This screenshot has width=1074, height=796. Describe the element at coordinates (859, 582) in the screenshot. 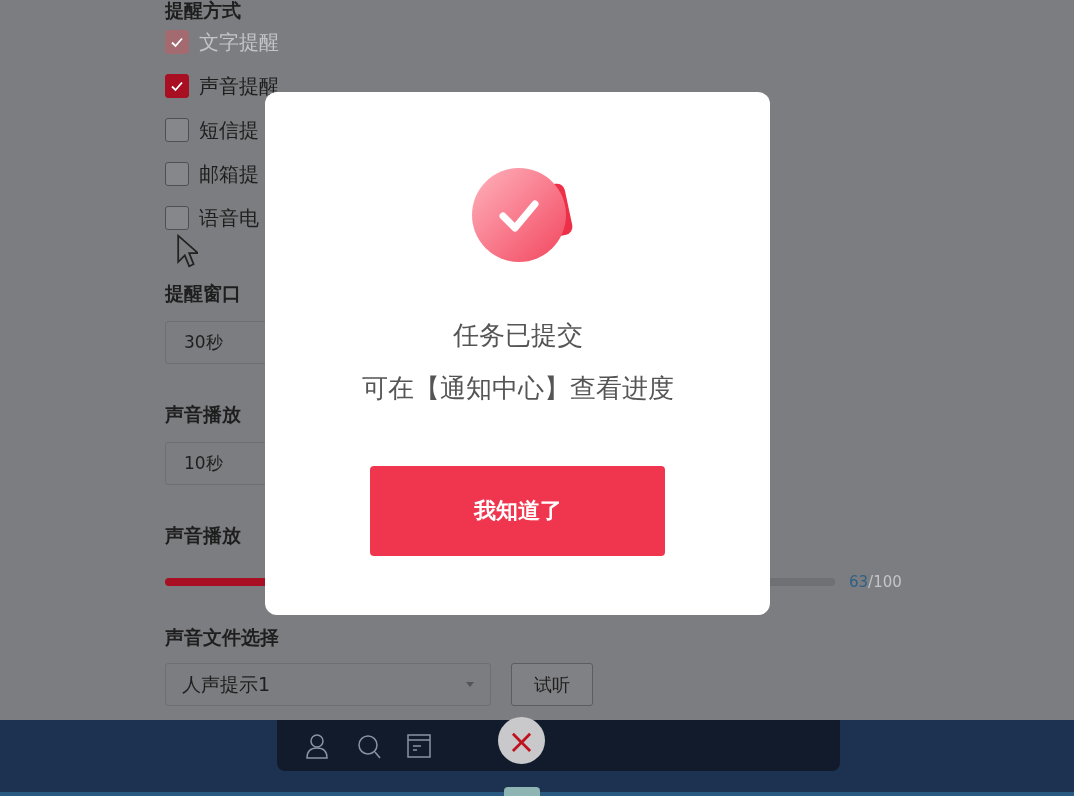

I see `volume-value: 63` at that location.